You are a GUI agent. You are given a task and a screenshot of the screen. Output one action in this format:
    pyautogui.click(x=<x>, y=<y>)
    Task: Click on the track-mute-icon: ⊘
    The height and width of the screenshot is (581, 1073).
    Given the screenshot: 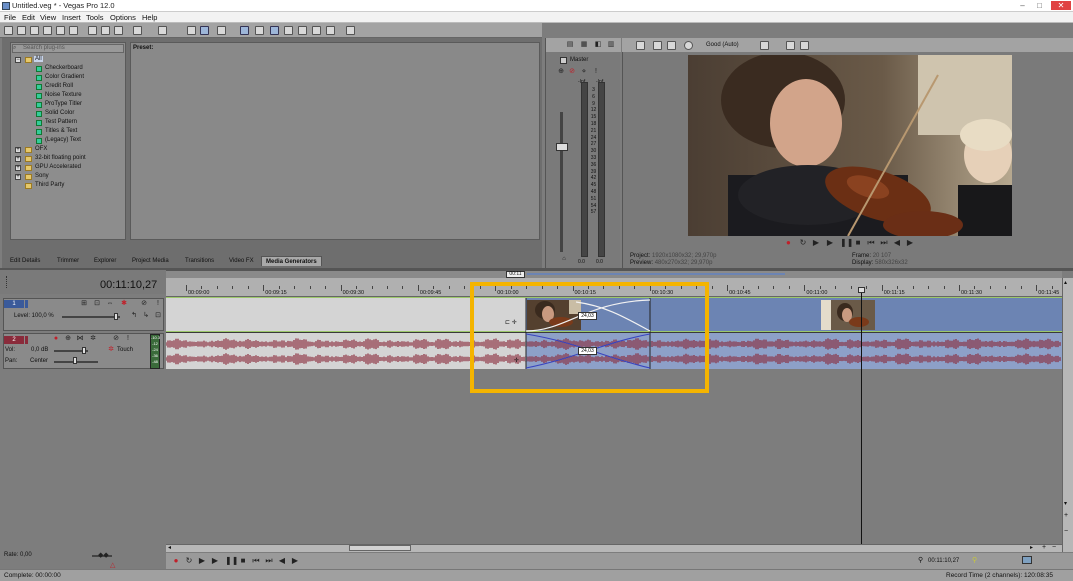 What is the action you would take?
    pyautogui.click(x=144, y=304)
    